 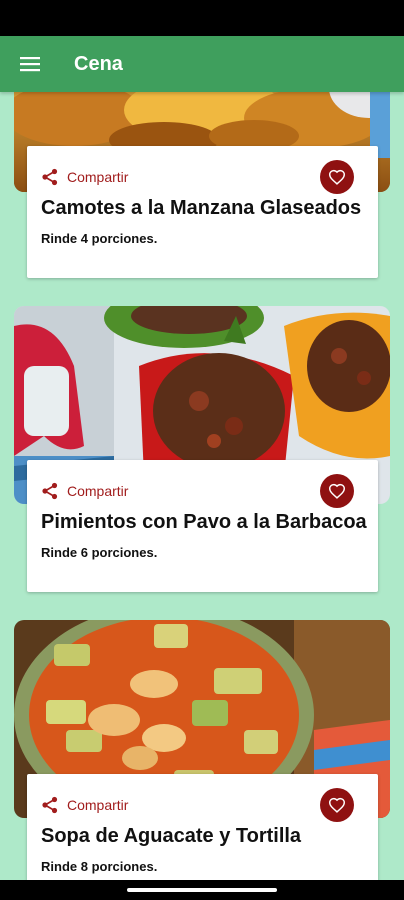 What do you see at coordinates (202, 18) in the screenshot?
I see `status-bar` at bounding box center [202, 18].